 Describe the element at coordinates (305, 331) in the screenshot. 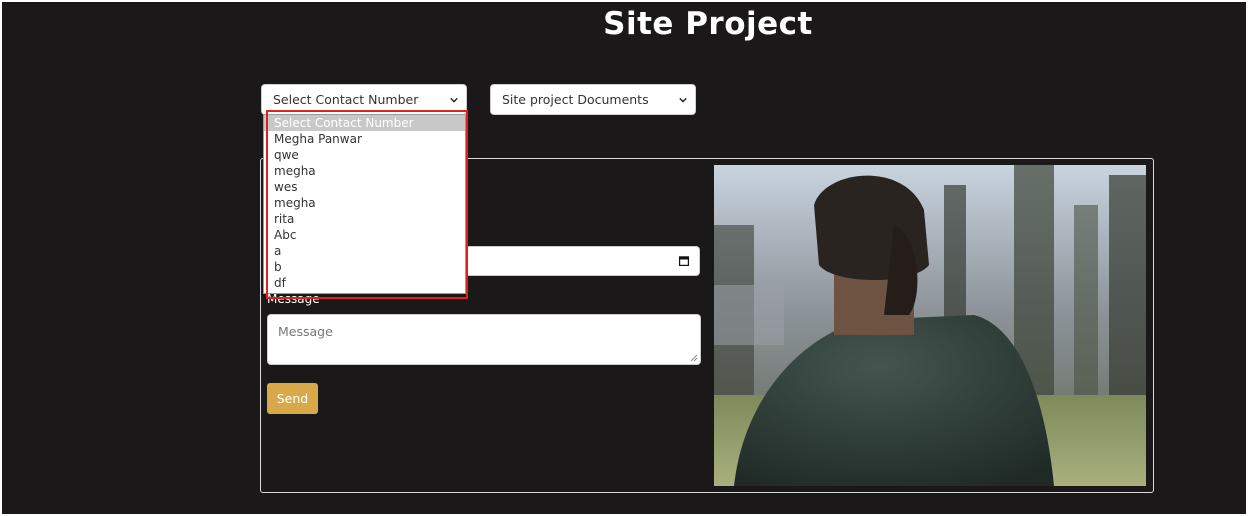

I see `message-placeholder: Message` at that location.